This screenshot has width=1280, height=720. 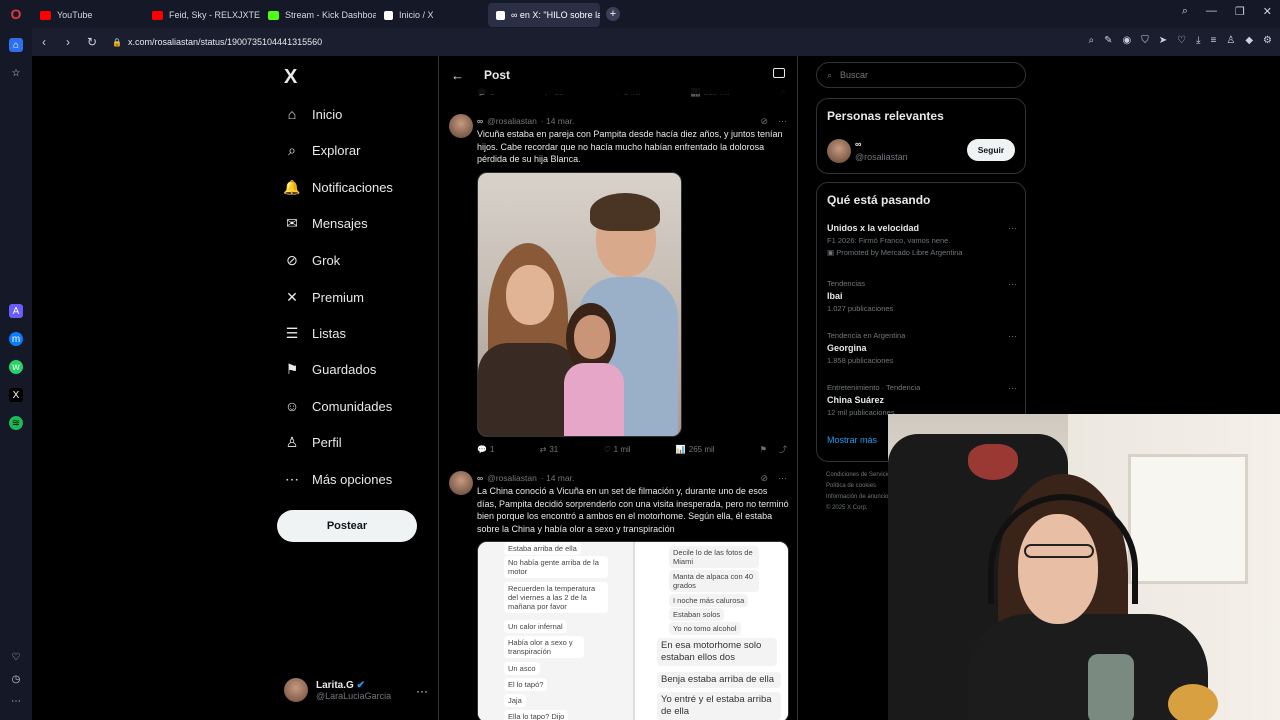 I want to click on nav-item-comunidades: ☺ Comunidades, so click(x=338, y=406).